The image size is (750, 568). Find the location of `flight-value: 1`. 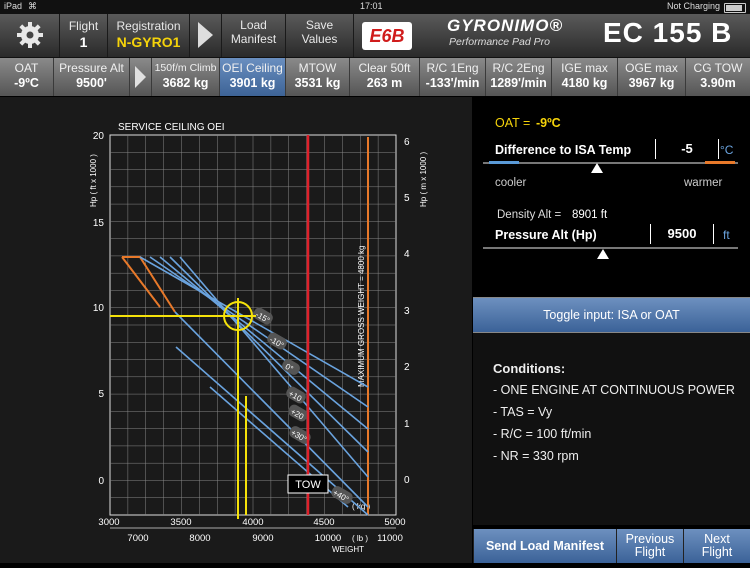

flight-value: 1 is located at coordinates (83, 42).